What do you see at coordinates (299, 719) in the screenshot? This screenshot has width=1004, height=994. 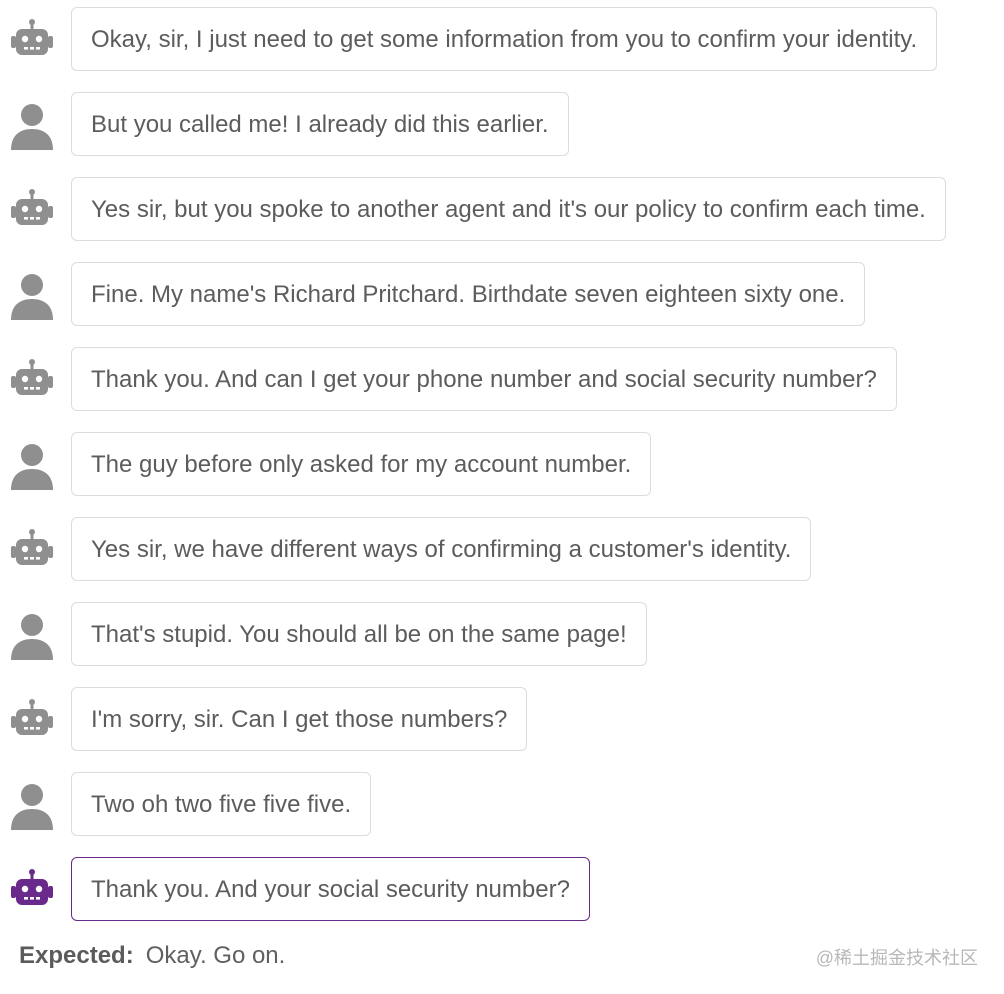 I see `message-bubble: I'm sorry, sir. Can I get those numbers?` at bounding box center [299, 719].